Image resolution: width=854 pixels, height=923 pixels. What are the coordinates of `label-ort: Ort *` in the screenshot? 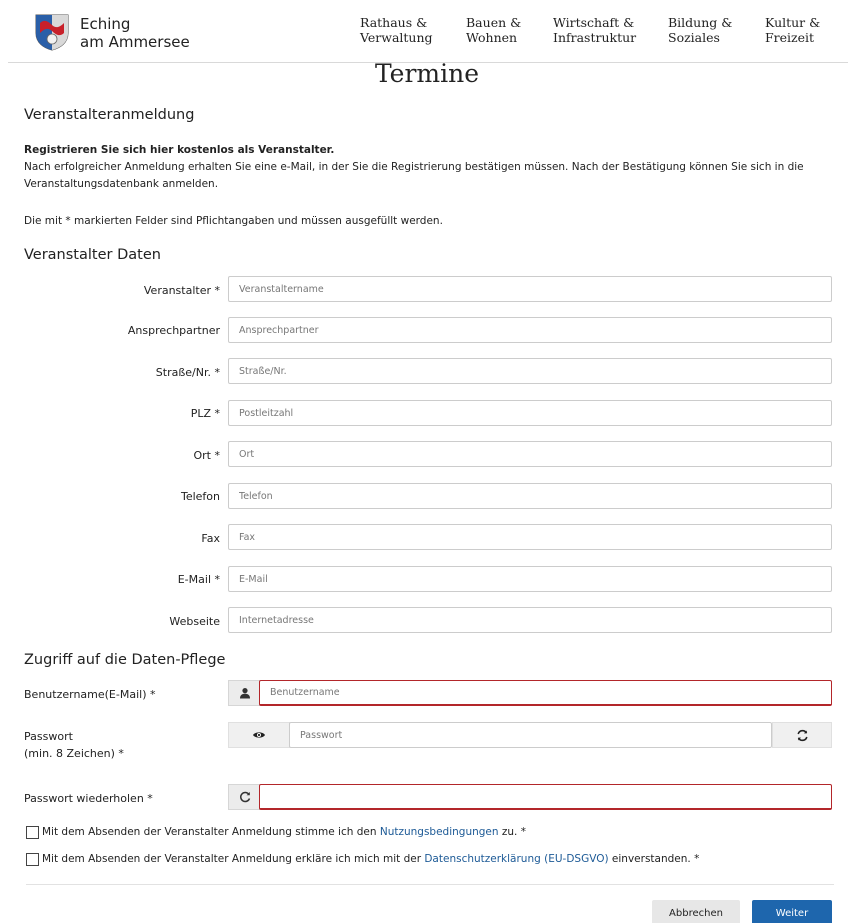 It's located at (207, 455).